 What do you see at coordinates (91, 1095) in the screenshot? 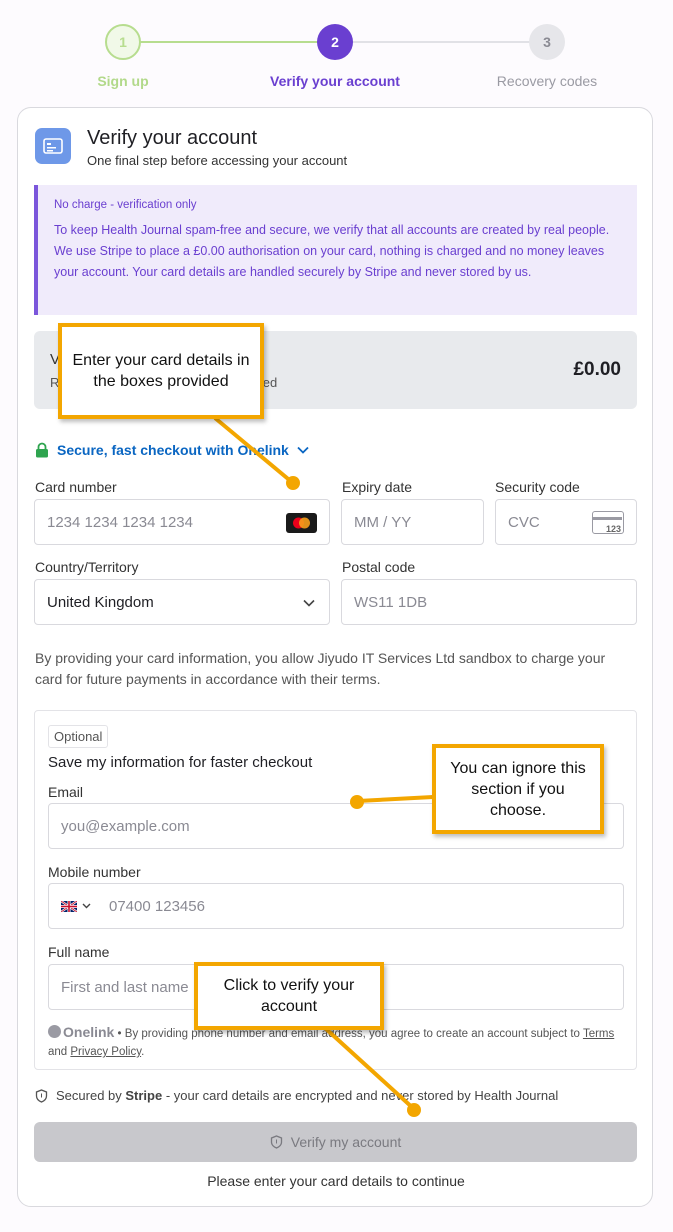
I see `secured-prefix: Secured by` at bounding box center [91, 1095].